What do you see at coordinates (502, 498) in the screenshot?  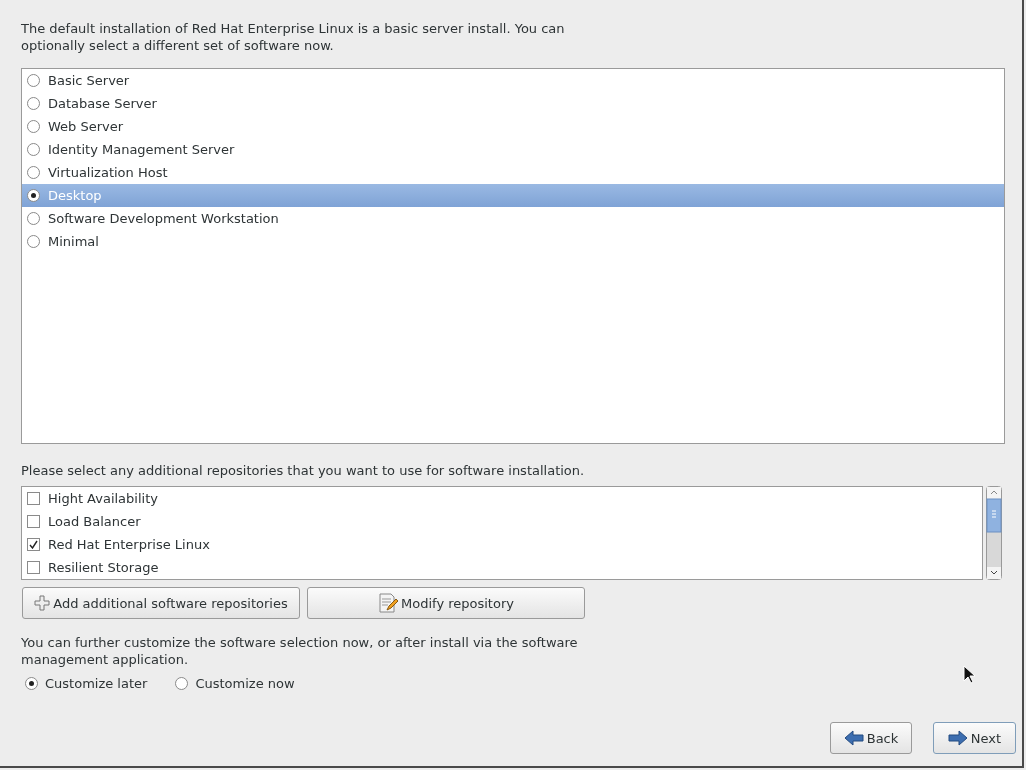 I see `repository-item: Hight Availability` at bounding box center [502, 498].